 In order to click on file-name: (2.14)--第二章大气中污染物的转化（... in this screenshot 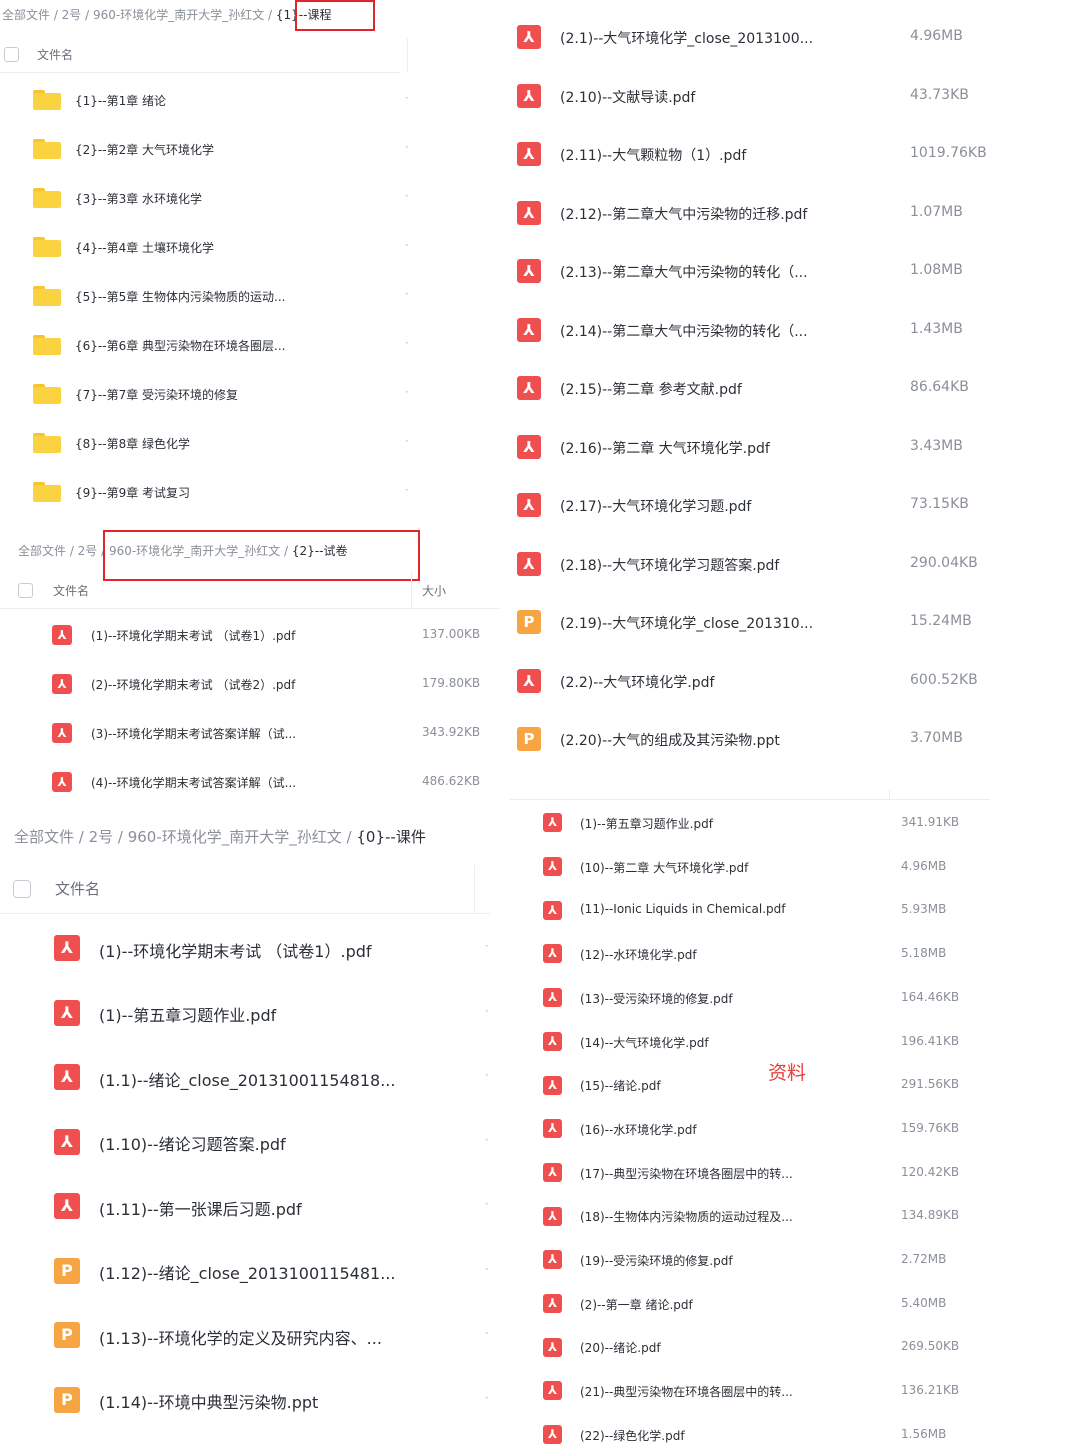, I will do `click(684, 331)`.